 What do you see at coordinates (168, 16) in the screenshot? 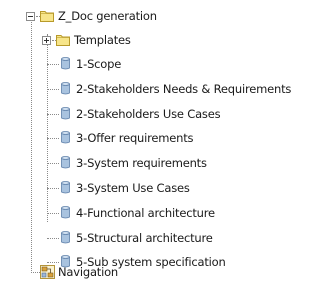
I see `tree-node-root: Z_Doc generation` at bounding box center [168, 16].